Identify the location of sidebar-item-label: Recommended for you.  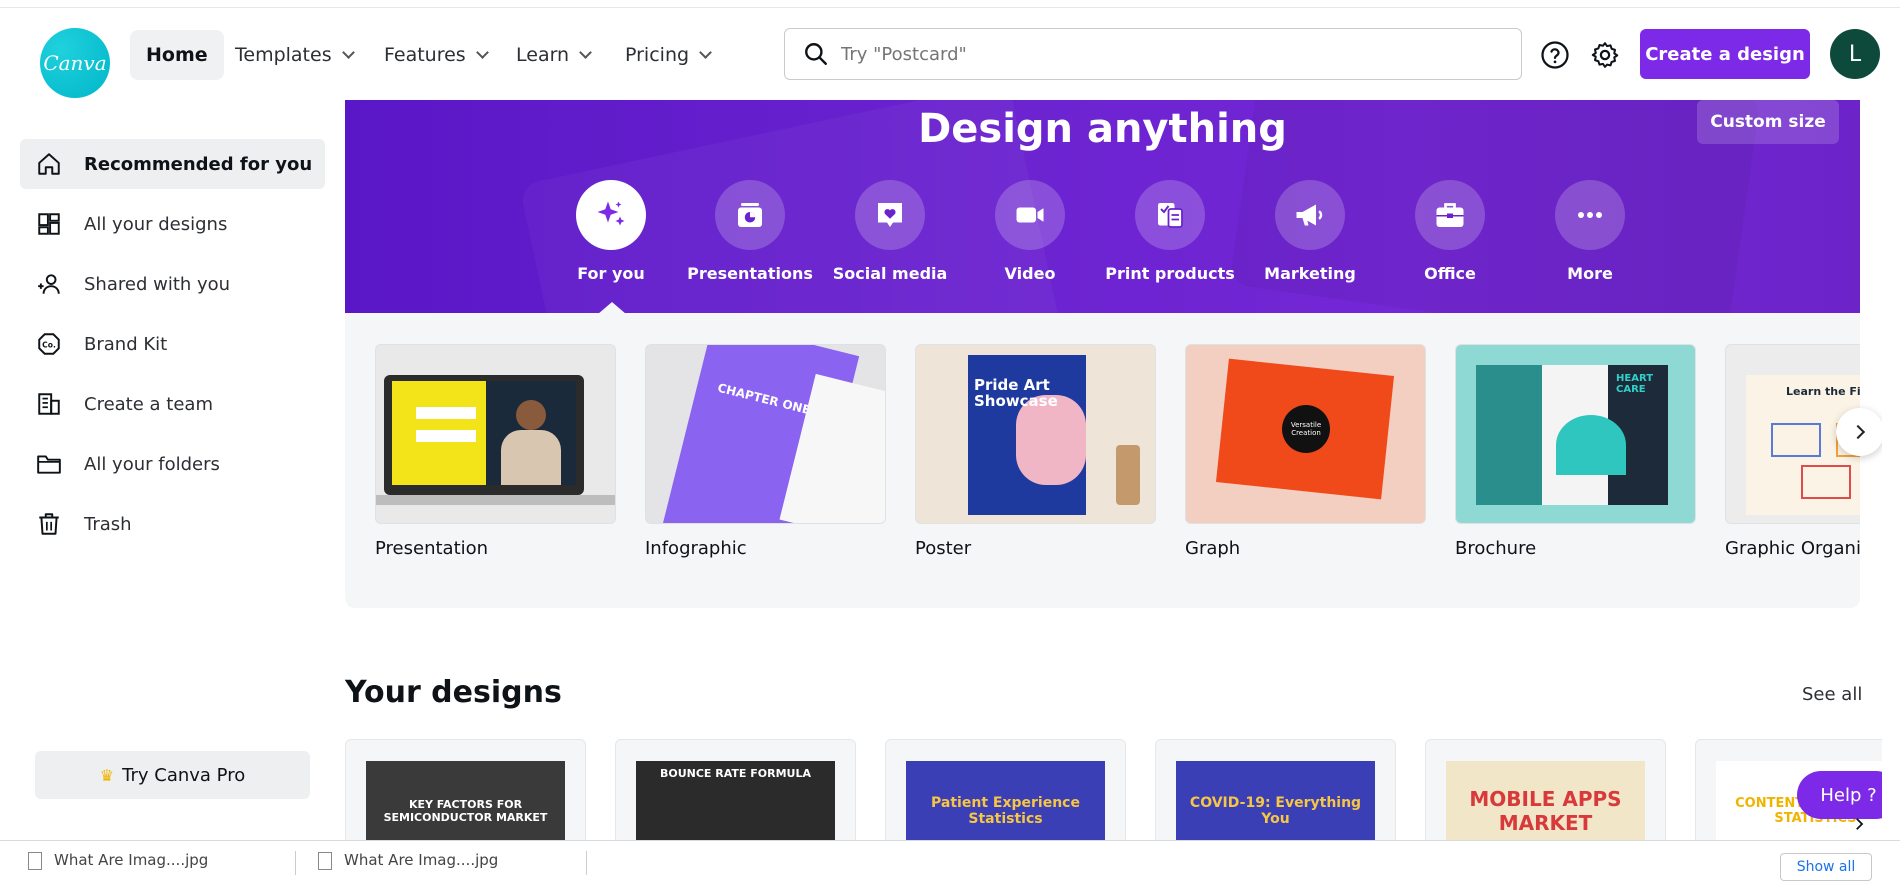
(198, 164).